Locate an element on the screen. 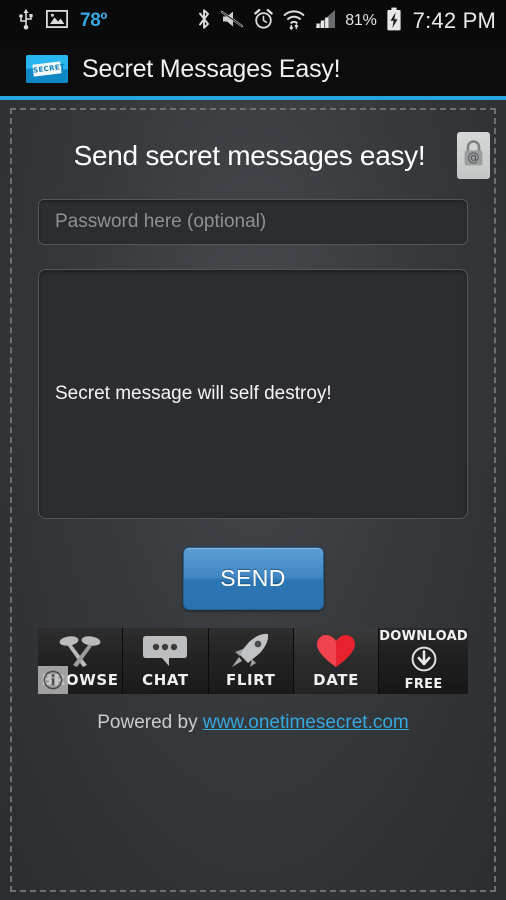 The height and width of the screenshot is (900, 506). secret-envelope-icon: SECRET is located at coordinates (47, 69).